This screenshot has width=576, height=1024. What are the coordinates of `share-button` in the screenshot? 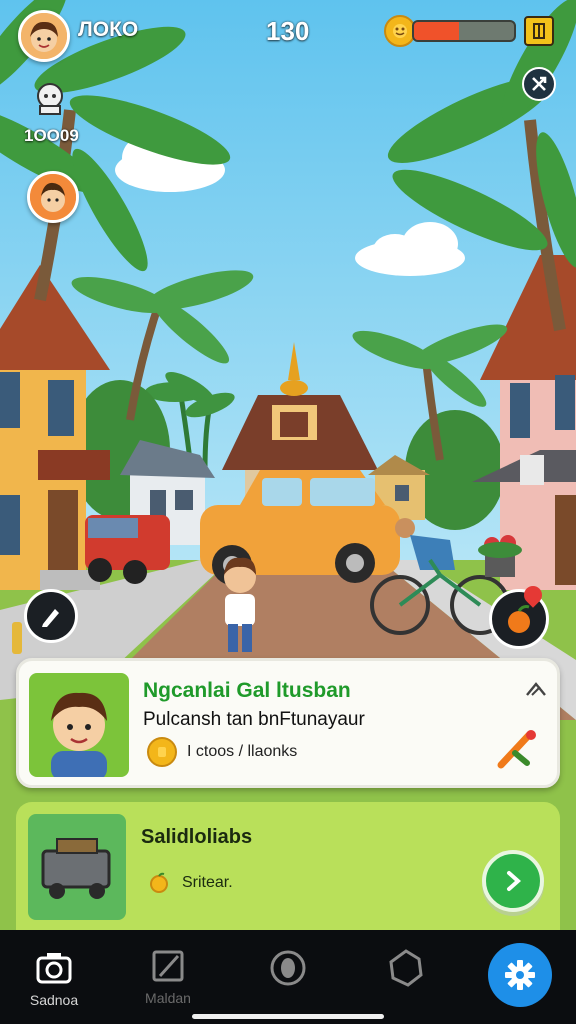 It's located at (539, 84).